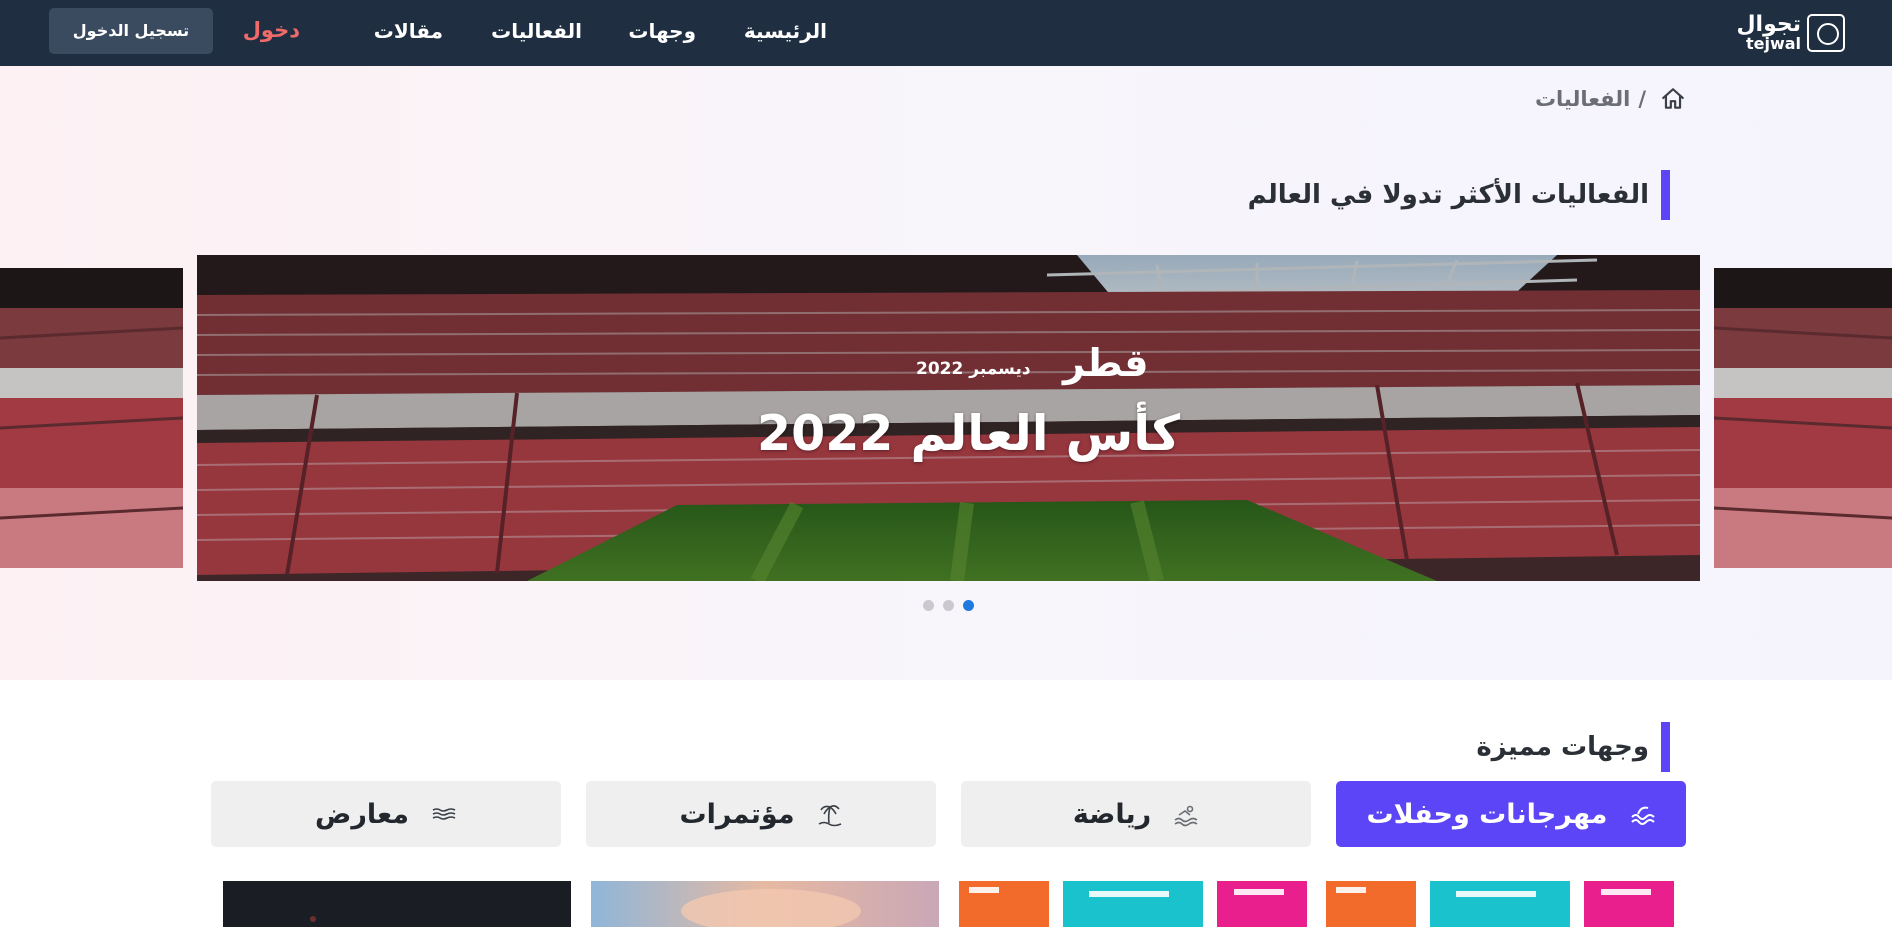  I want to click on home-icon, so click(1673, 99).